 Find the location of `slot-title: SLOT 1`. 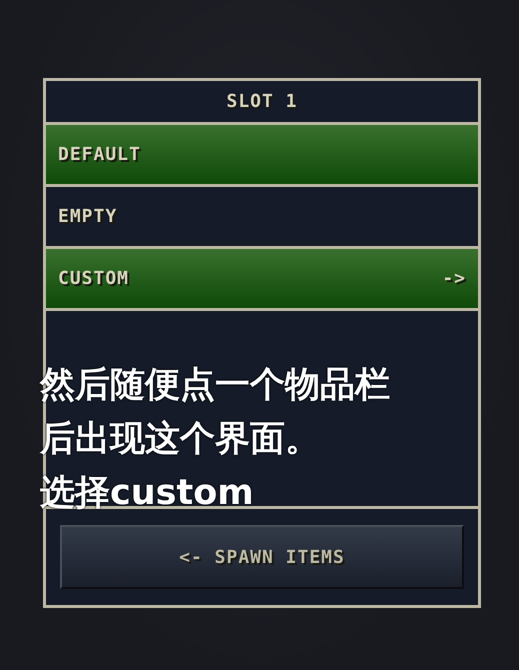

slot-title: SLOT 1 is located at coordinates (262, 102).